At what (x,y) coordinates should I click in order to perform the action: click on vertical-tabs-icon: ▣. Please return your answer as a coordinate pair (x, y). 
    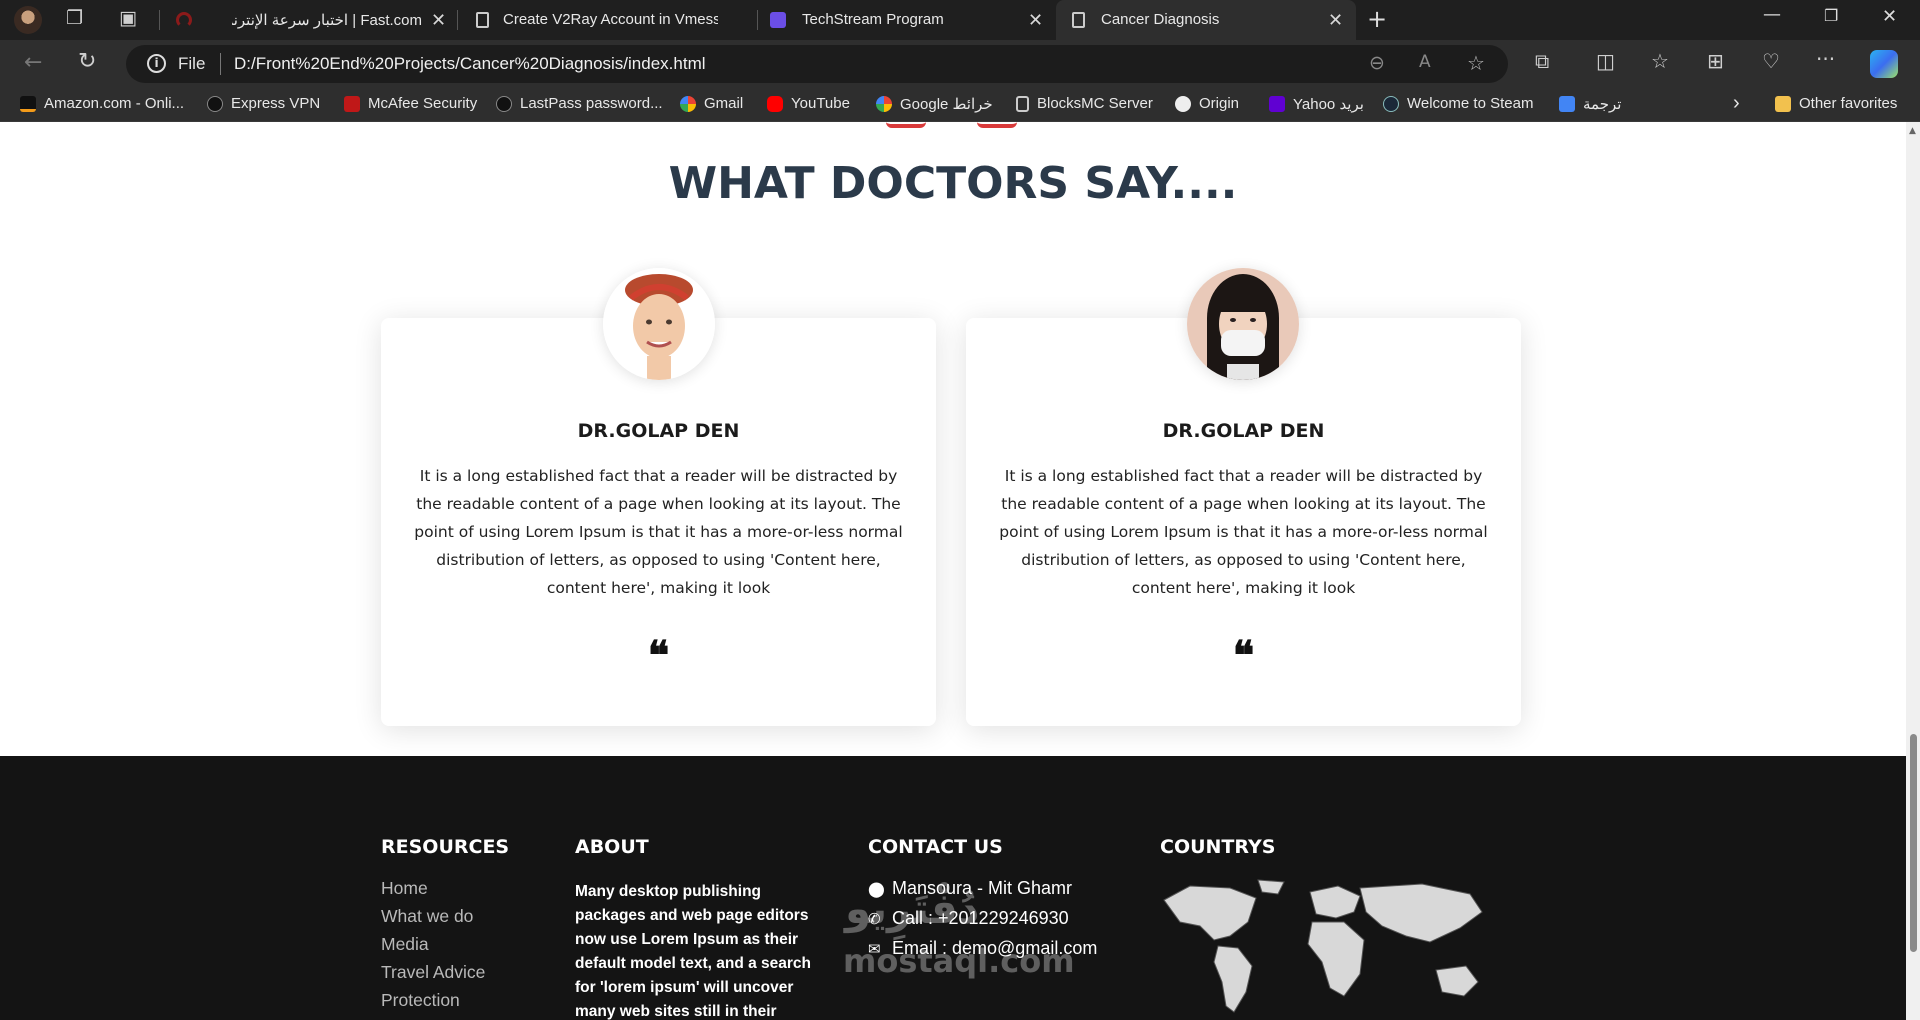
    Looking at the image, I should click on (128, 18).